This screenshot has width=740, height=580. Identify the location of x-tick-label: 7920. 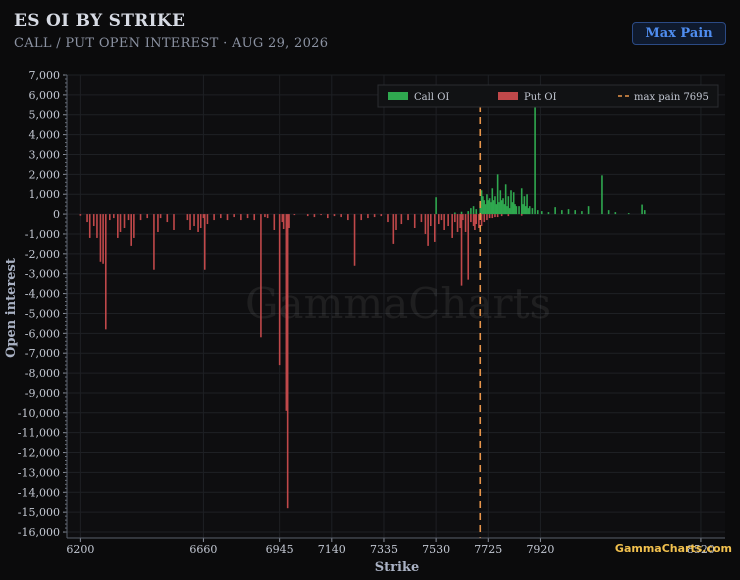
(540, 549).